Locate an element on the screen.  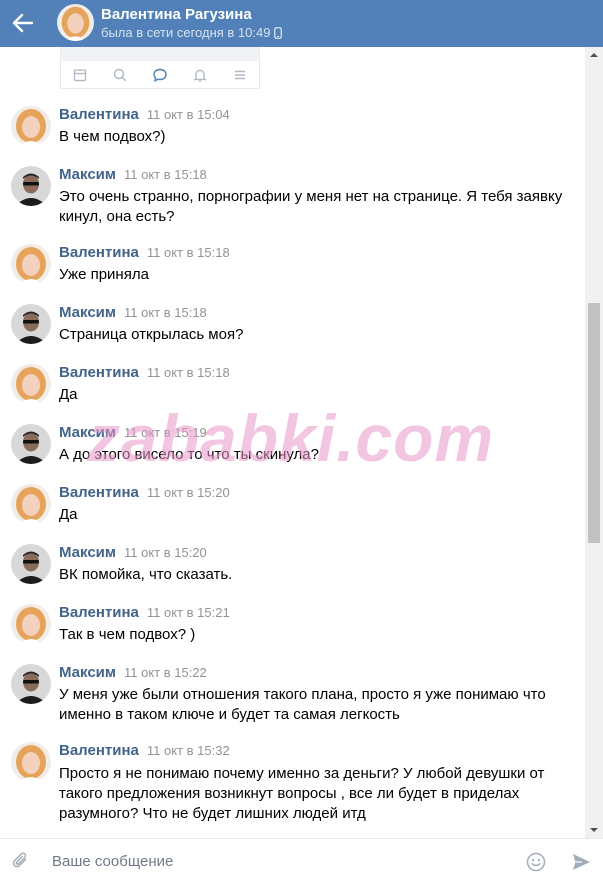
message-time: 11 окт в 15:04 is located at coordinates (188, 114).